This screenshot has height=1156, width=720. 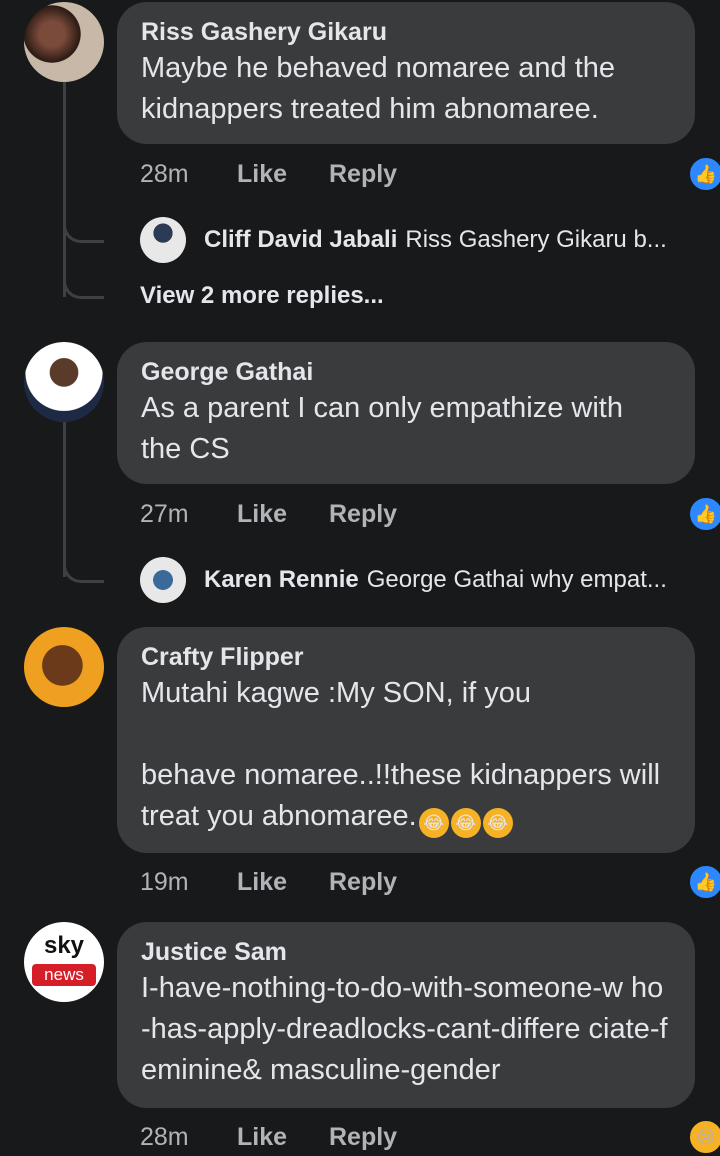 I want to click on sky-logo-text: sky, so click(x=64, y=945).